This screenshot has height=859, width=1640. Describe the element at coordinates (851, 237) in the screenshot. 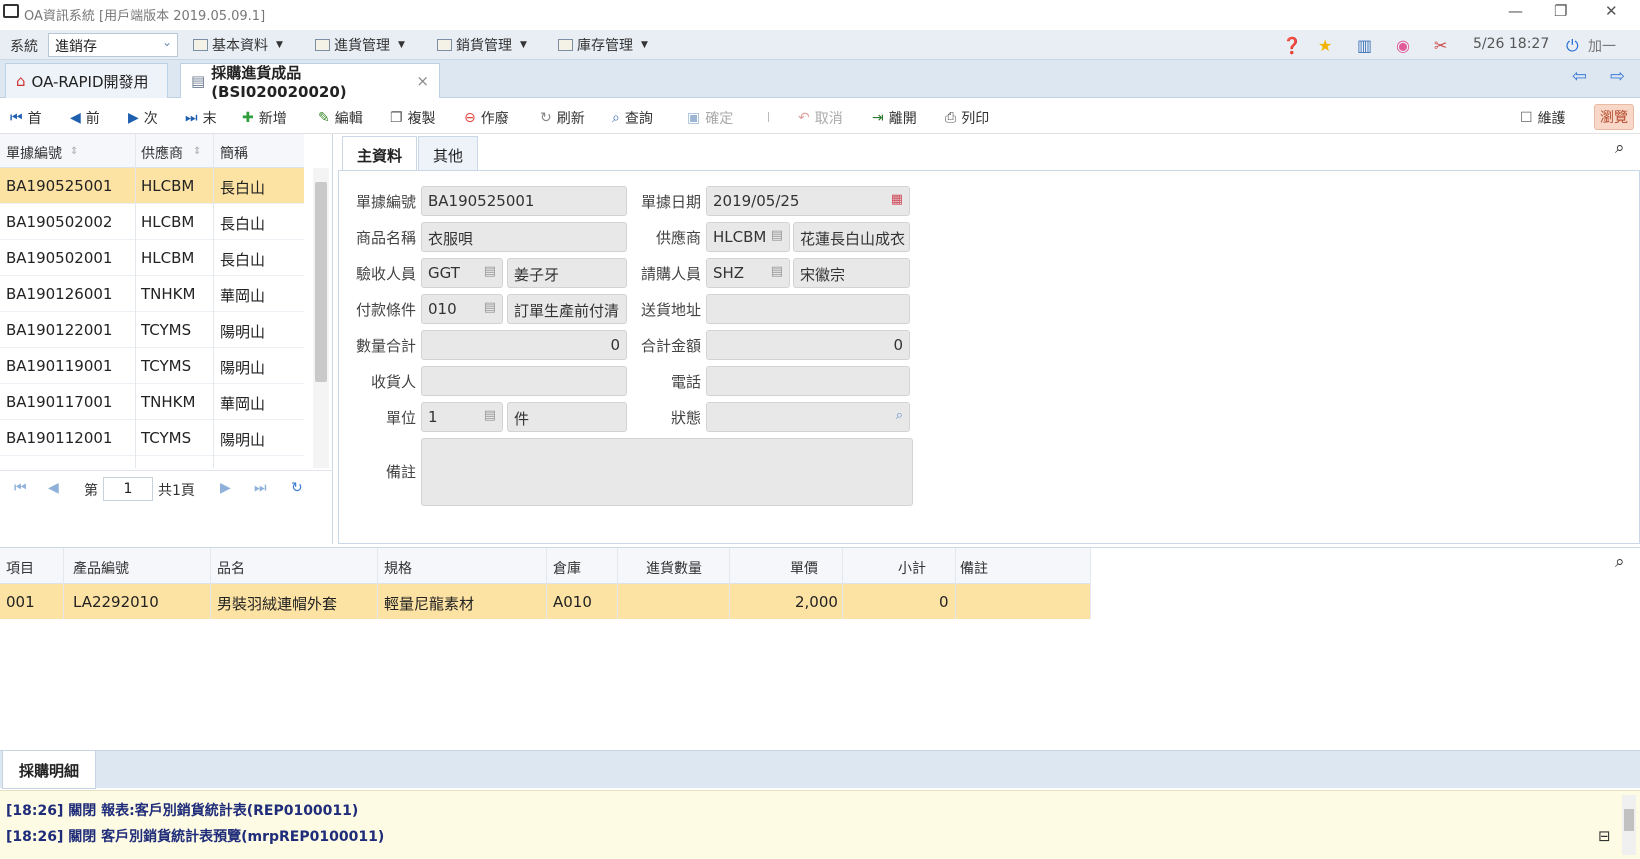

I see `vendor-name-field: 花蓮長白山成衣` at that location.